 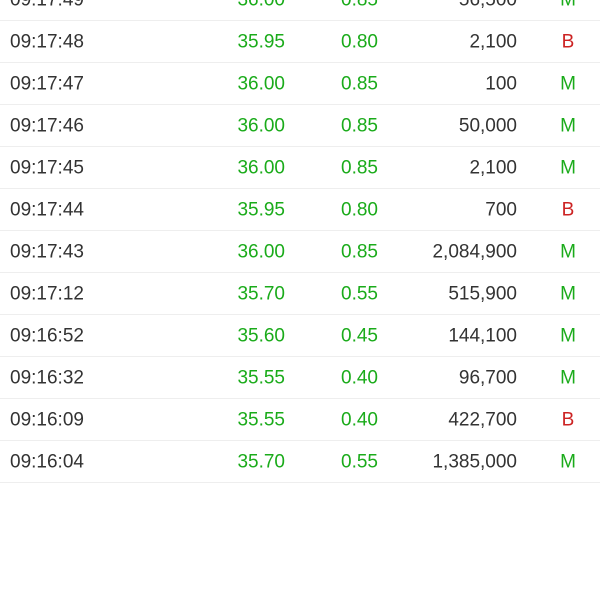 What do you see at coordinates (47, 83) in the screenshot?
I see `trade-time: 09:17:47` at bounding box center [47, 83].